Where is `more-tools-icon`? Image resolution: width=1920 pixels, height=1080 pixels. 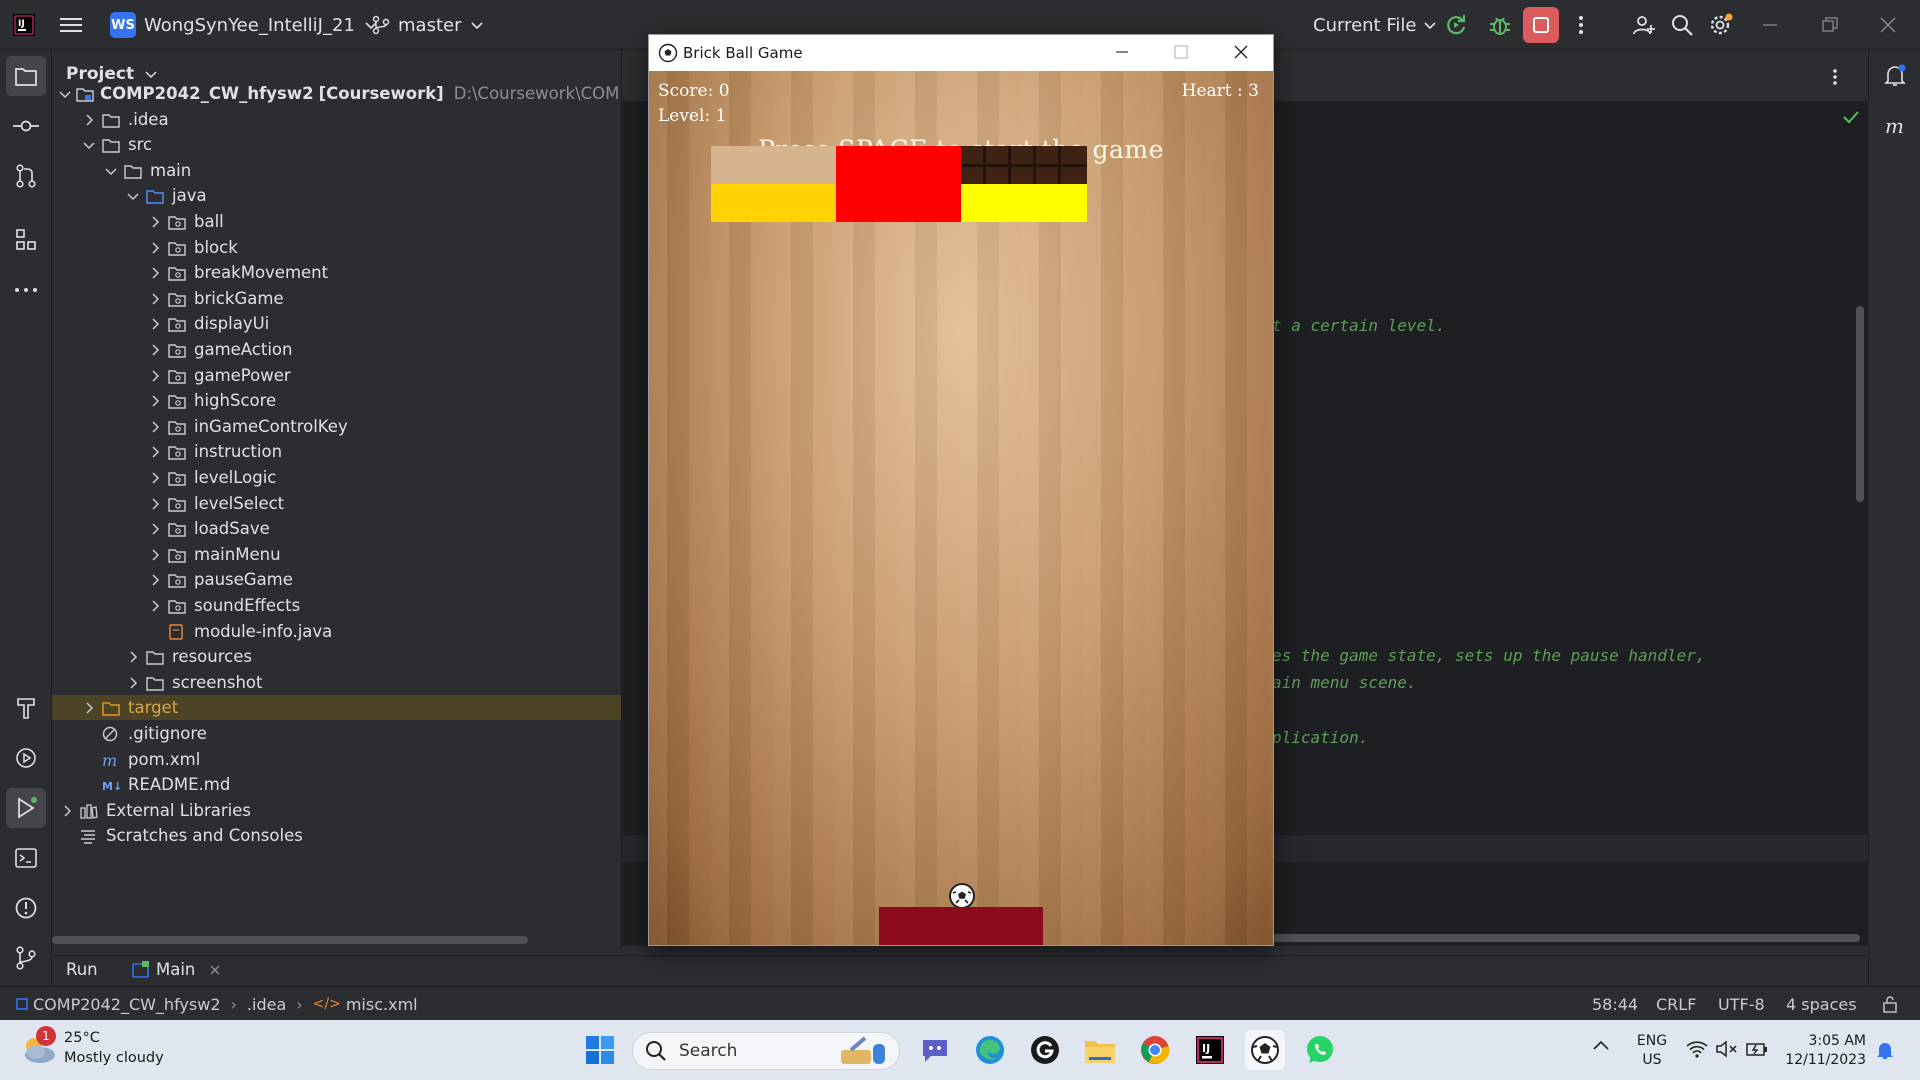
more-tools-icon is located at coordinates (26, 290).